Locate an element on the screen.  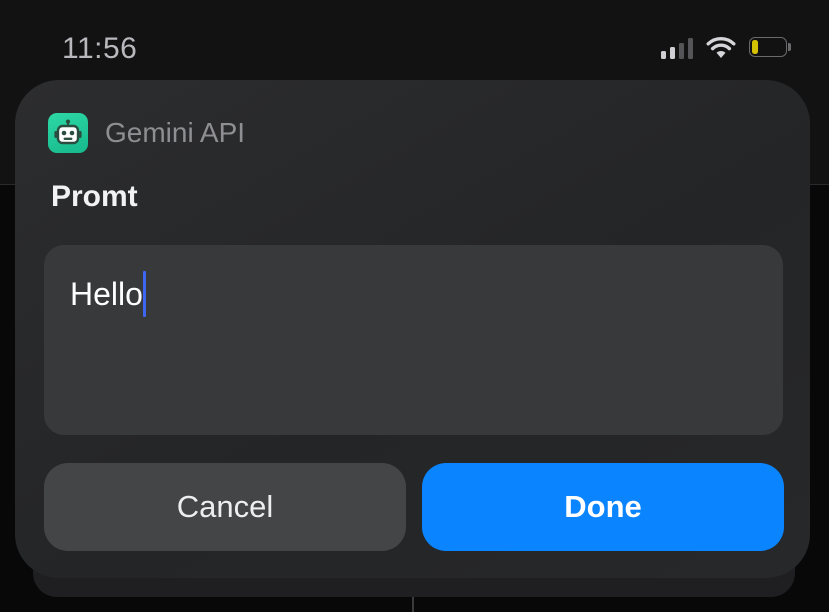
app-header: Gemini API is located at coordinates (146, 133).